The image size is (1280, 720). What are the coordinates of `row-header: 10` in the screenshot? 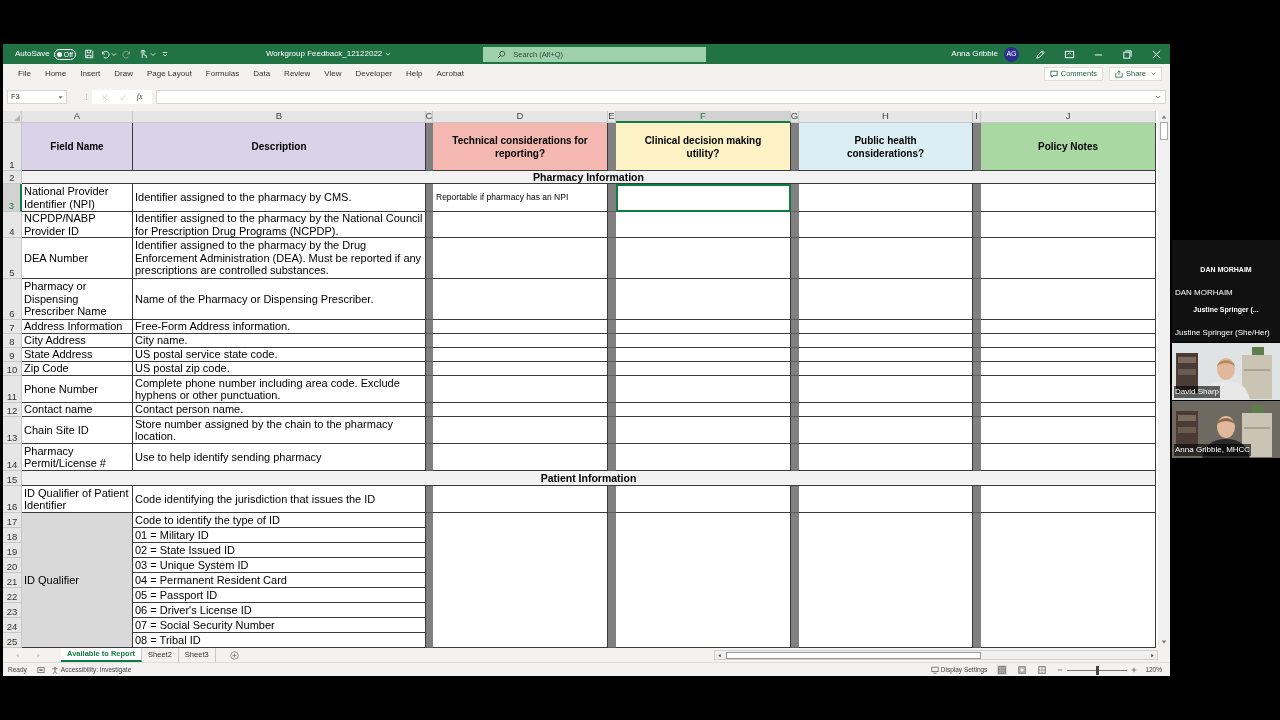 It's located at (12, 369).